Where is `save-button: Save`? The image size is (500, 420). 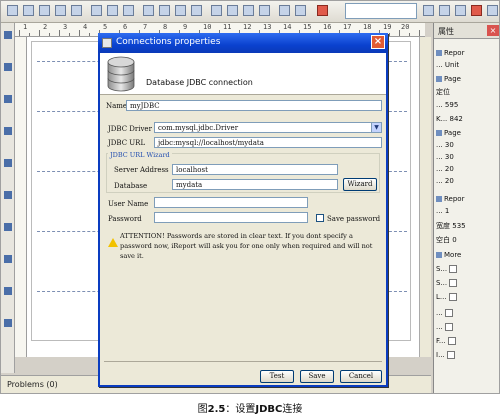 save-button: Save is located at coordinates (317, 376).